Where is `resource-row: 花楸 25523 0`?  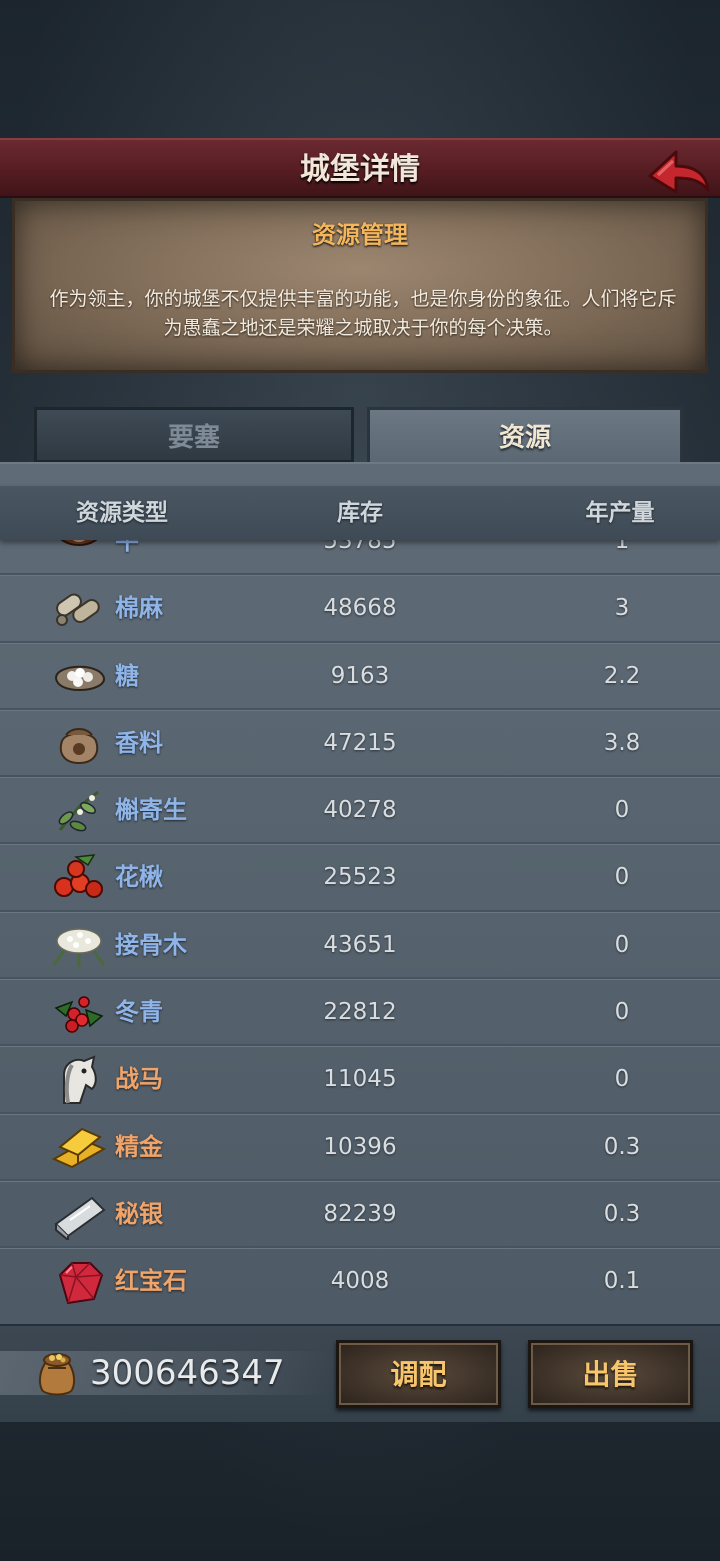 resource-row: 花楸 25523 0 is located at coordinates (360, 879).